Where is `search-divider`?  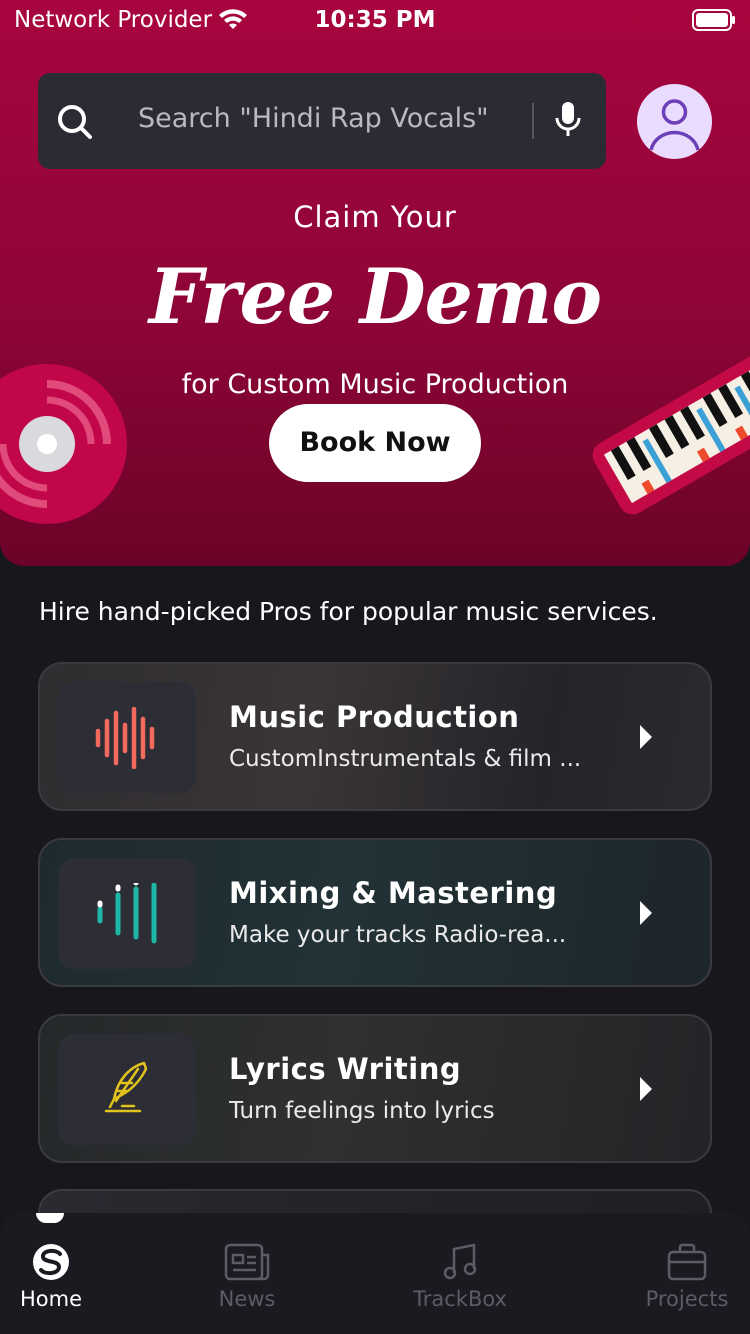 search-divider is located at coordinates (533, 121).